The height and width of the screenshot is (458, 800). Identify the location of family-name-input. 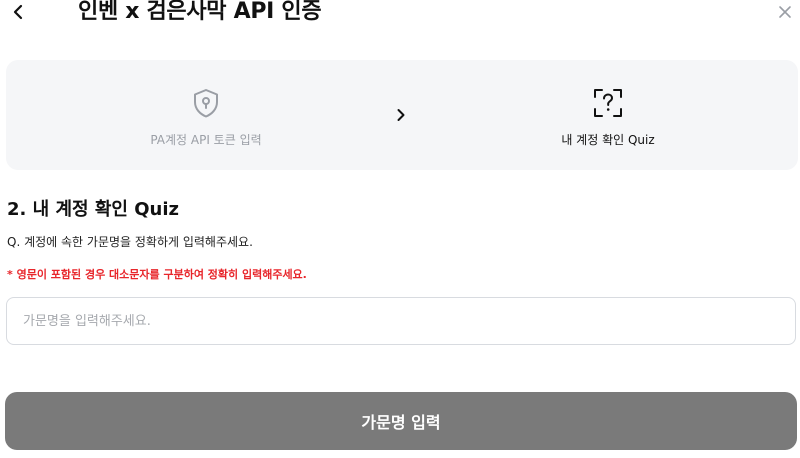
(401, 321).